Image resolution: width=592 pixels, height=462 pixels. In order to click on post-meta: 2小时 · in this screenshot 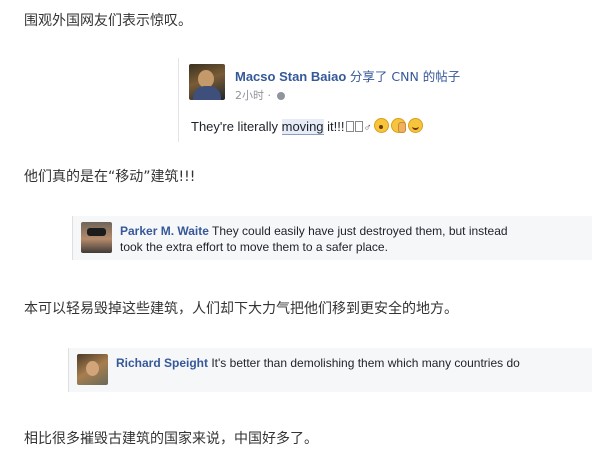, I will do `click(260, 95)`.